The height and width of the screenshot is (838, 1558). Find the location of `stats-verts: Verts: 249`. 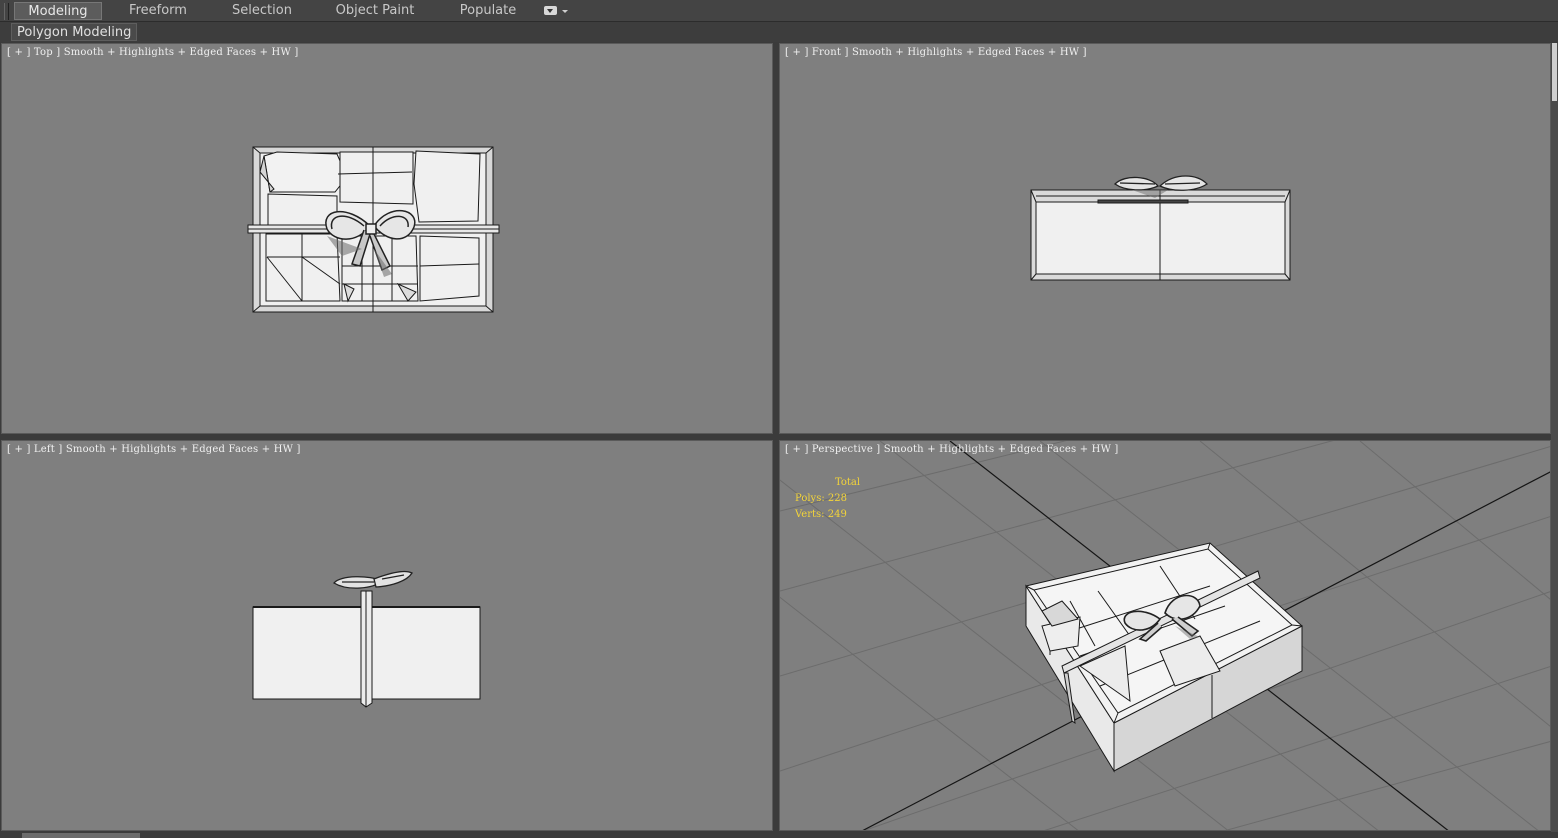

stats-verts: Verts: 249 is located at coordinates (827, 515).